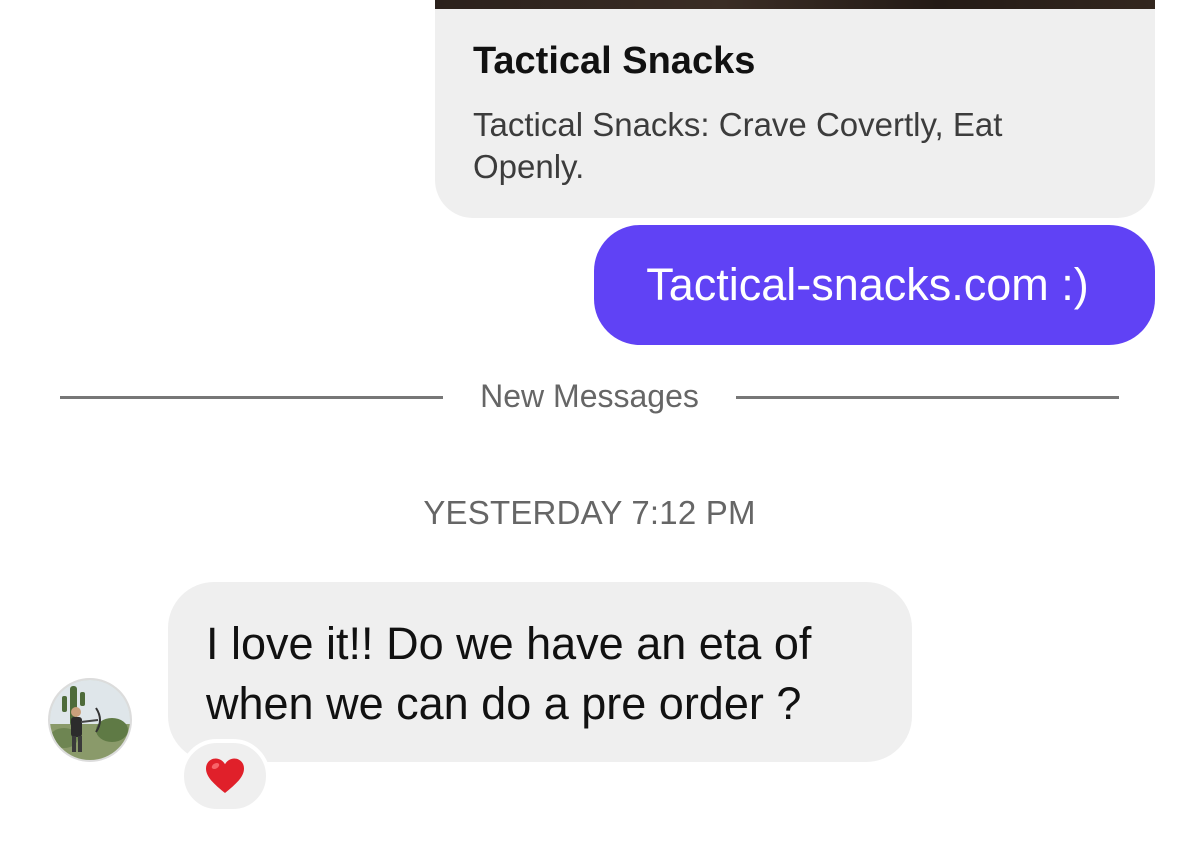  I want to click on sender-avatar, so click(90, 720).